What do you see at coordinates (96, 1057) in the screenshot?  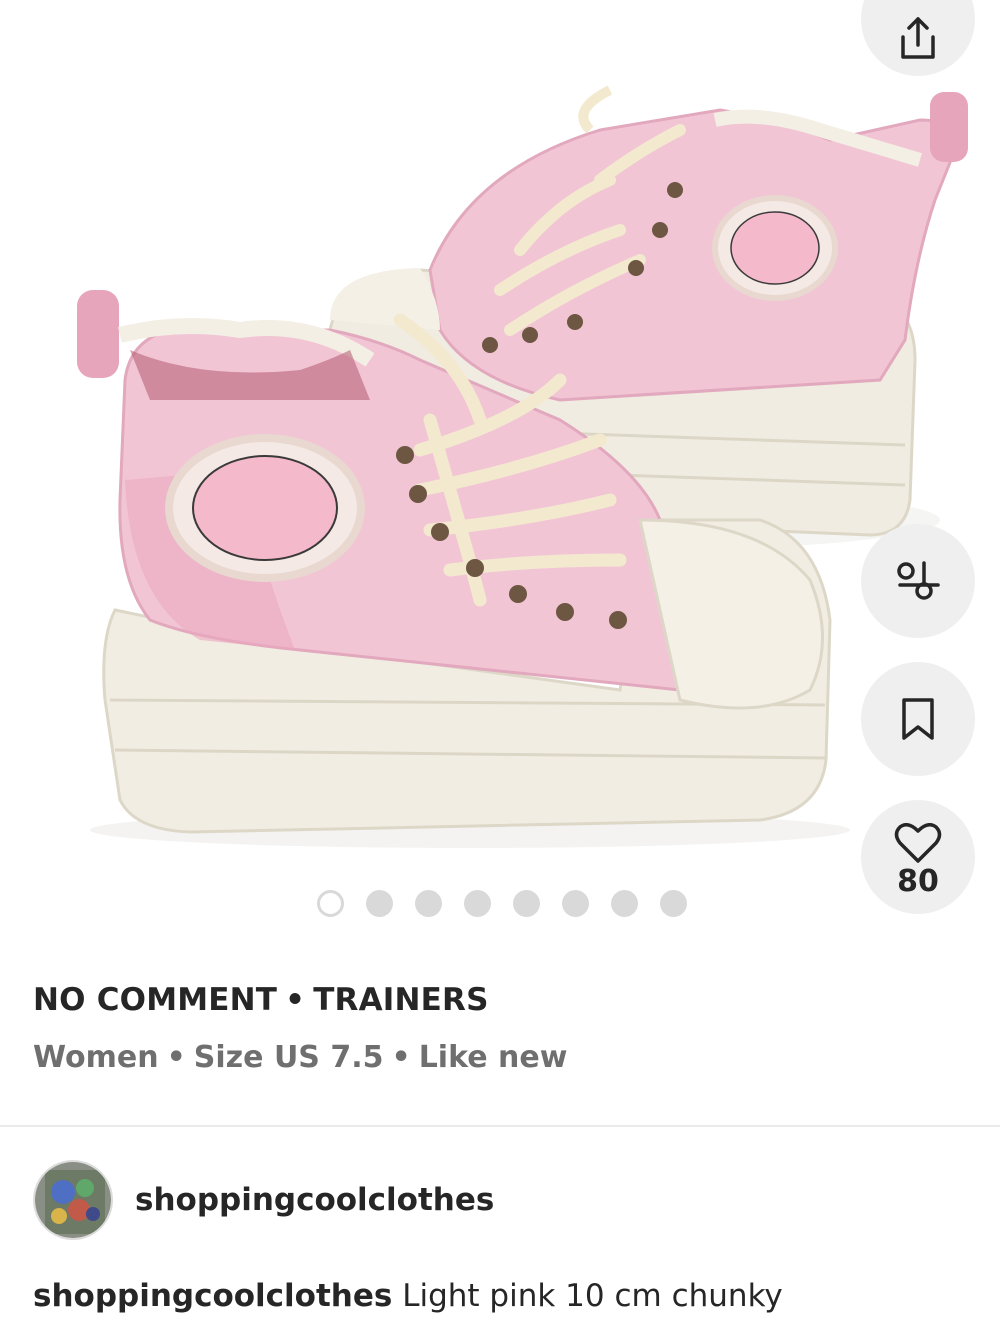 I see `gender-label: Women` at bounding box center [96, 1057].